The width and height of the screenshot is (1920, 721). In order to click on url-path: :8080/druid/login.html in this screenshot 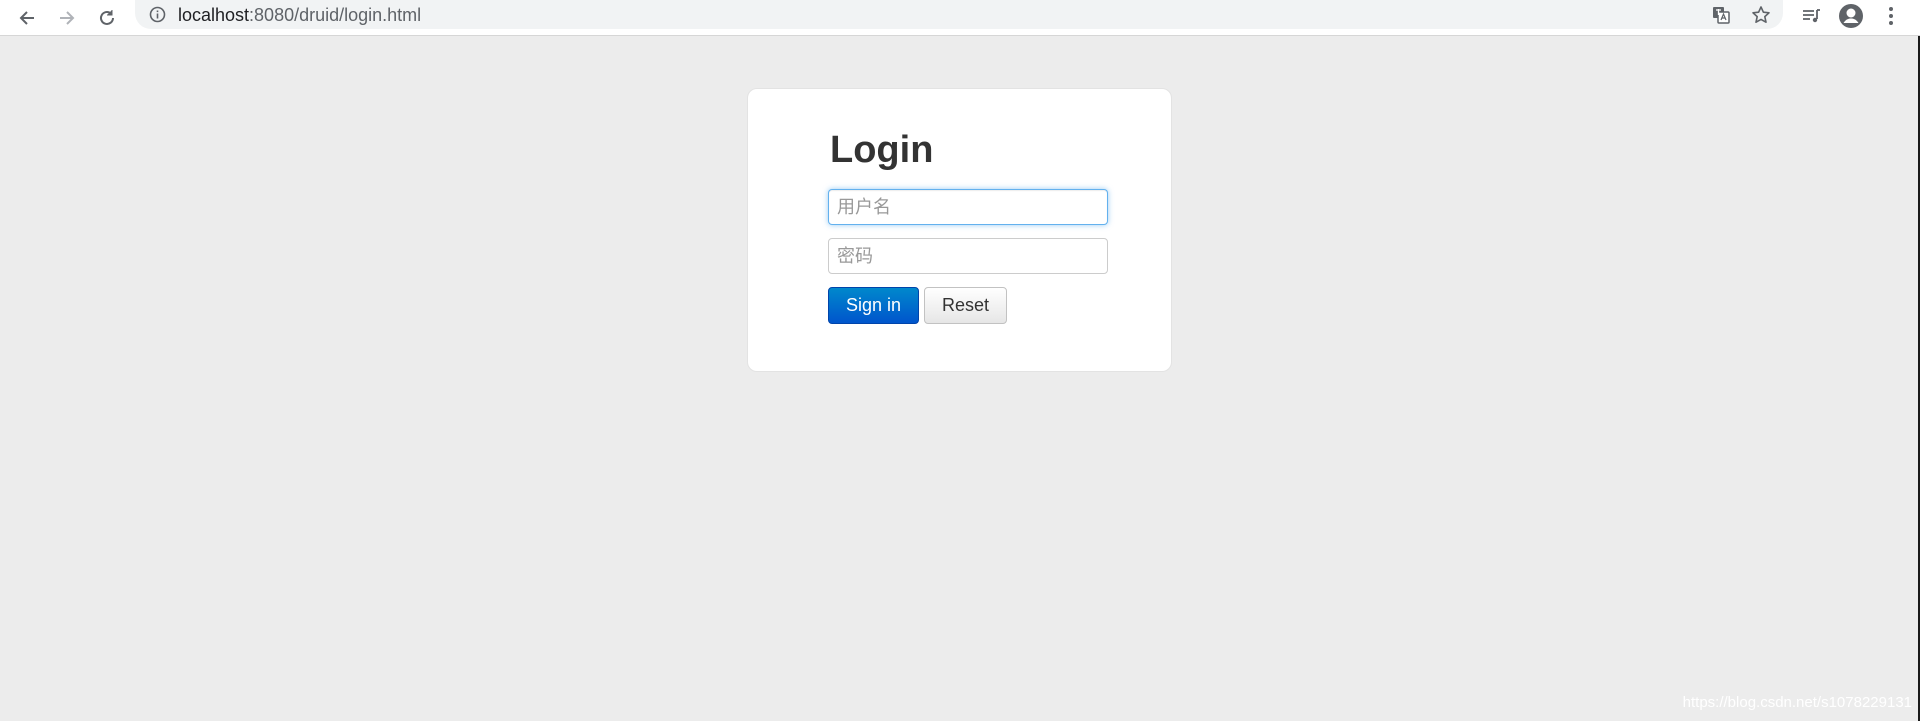, I will do `click(335, 15)`.